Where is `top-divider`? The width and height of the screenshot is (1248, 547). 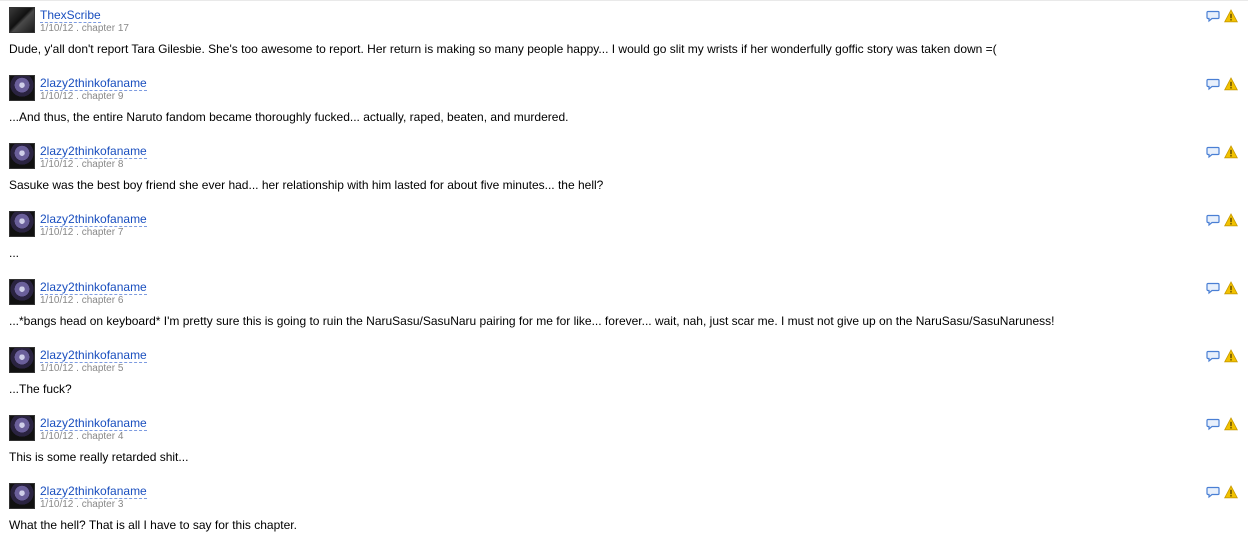
top-divider is located at coordinates (624, 0).